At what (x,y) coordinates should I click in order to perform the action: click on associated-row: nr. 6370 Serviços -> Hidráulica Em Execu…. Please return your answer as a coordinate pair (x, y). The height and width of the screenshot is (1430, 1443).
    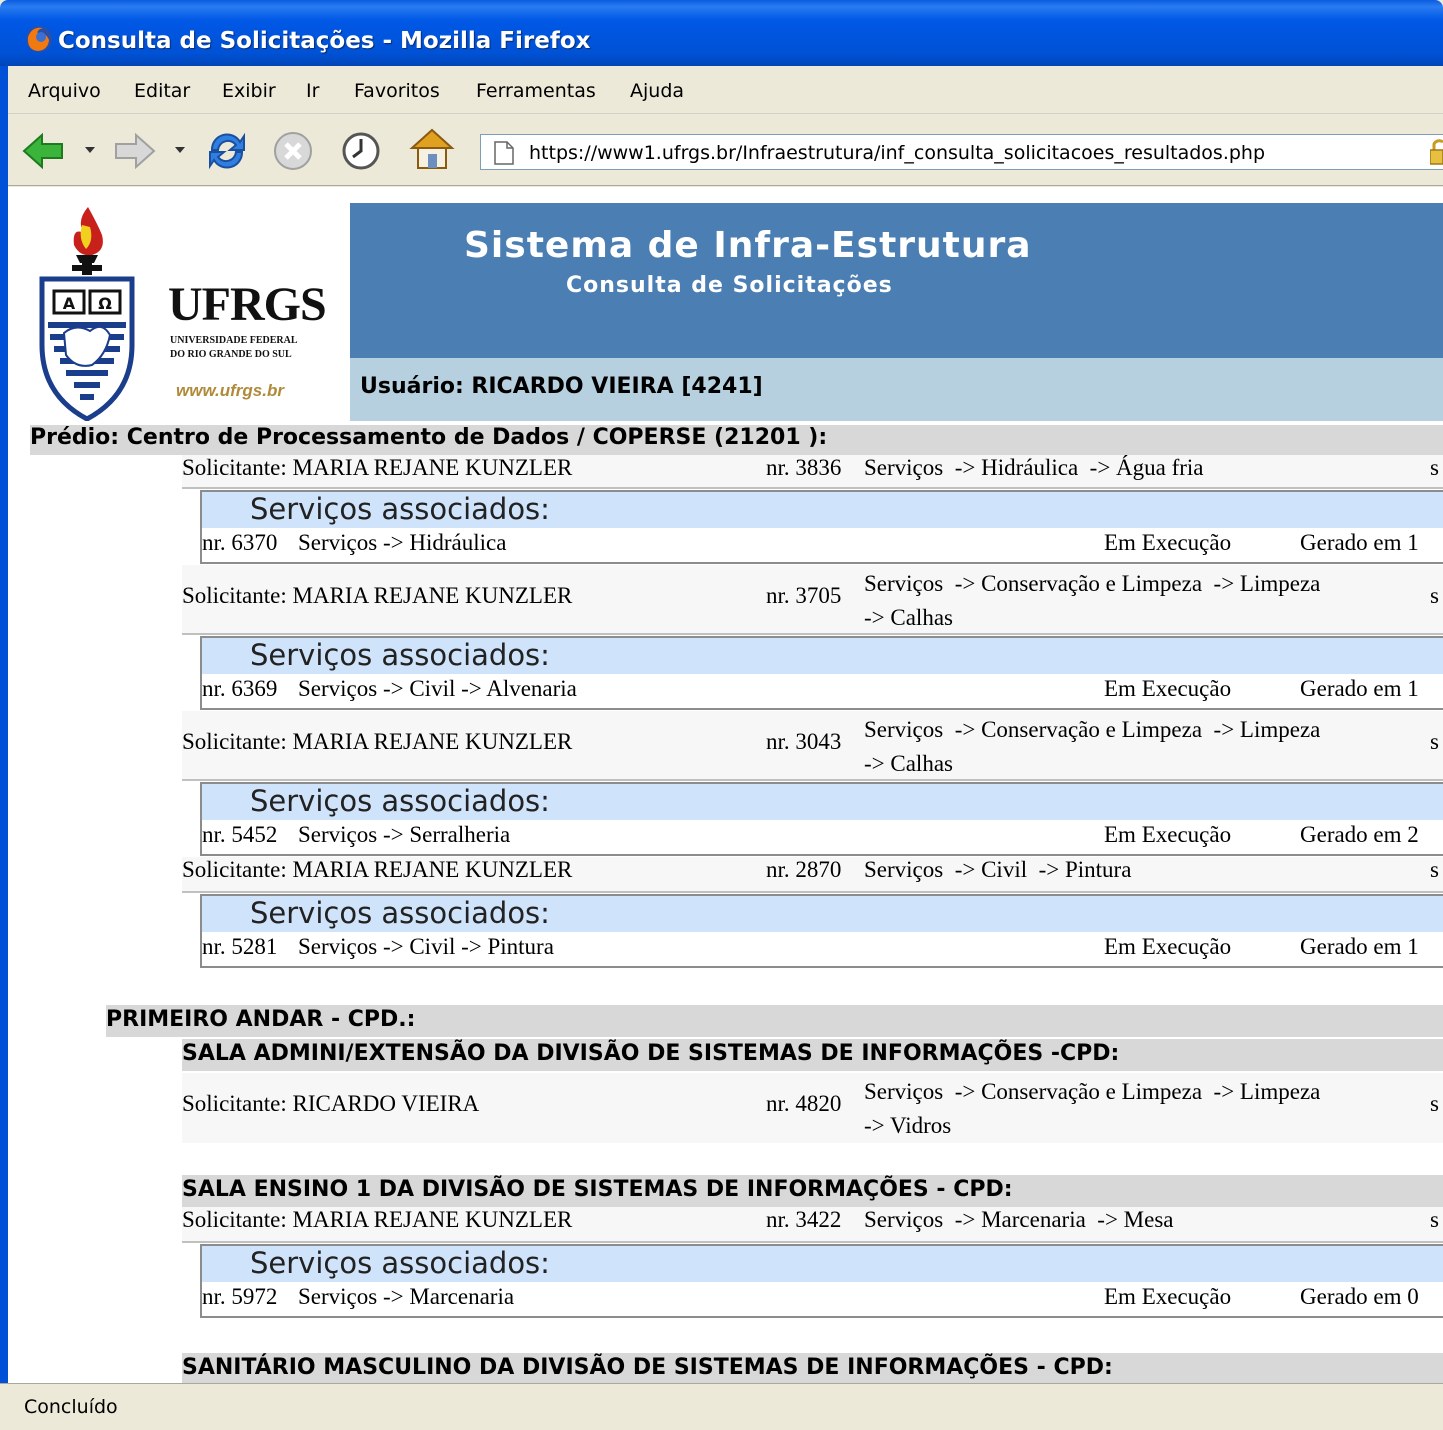
    Looking at the image, I should click on (822, 545).